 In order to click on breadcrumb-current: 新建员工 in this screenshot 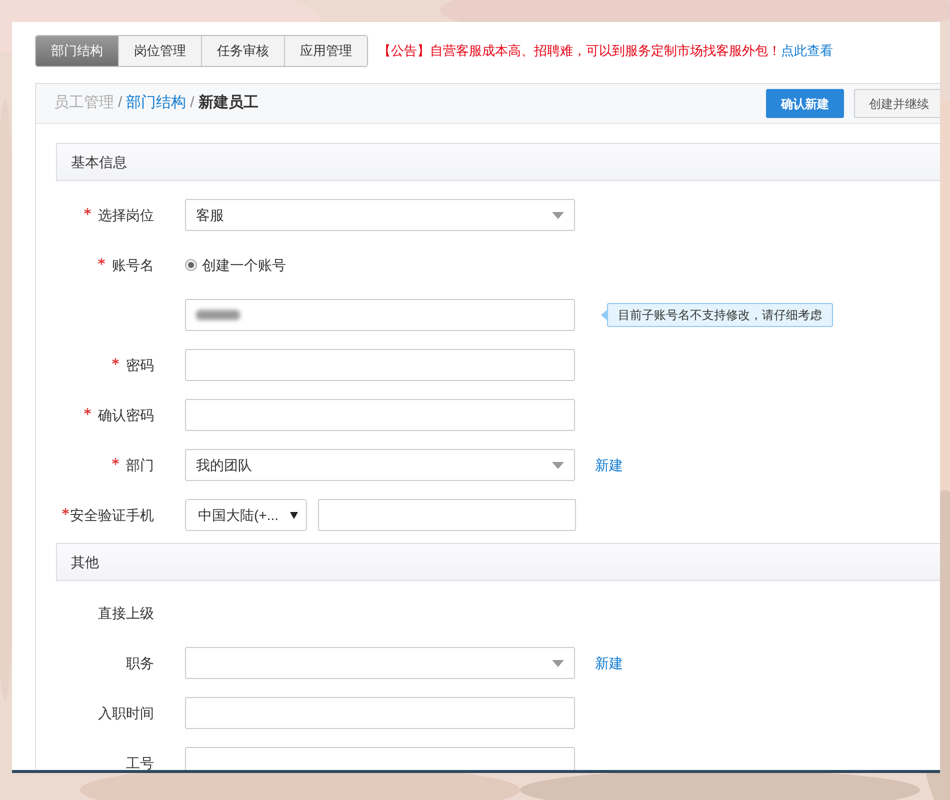, I will do `click(228, 103)`.